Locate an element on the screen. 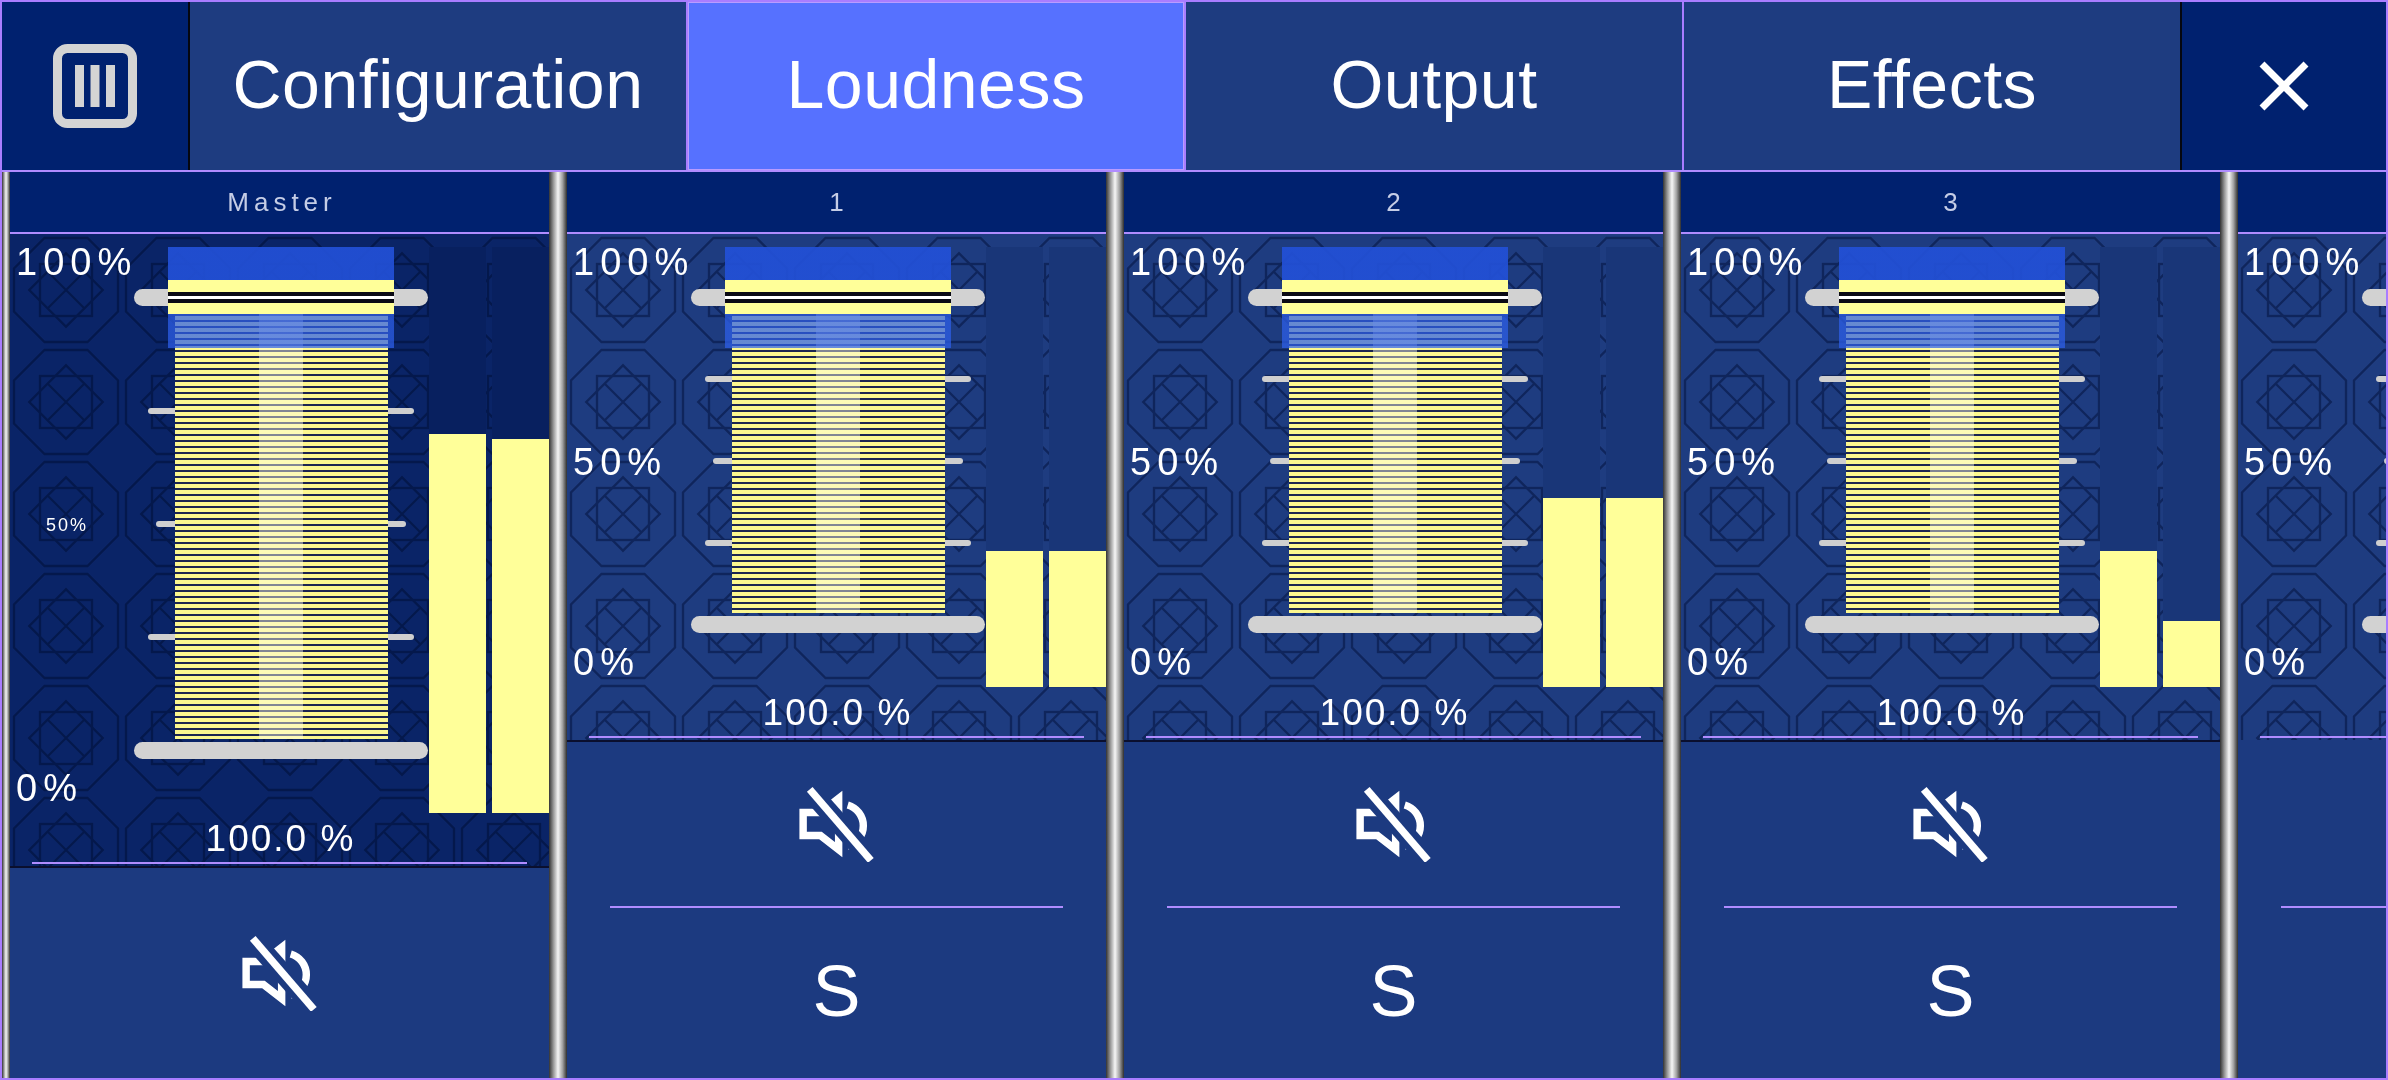  strip-header: 1 is located at coordinates (836, 203).